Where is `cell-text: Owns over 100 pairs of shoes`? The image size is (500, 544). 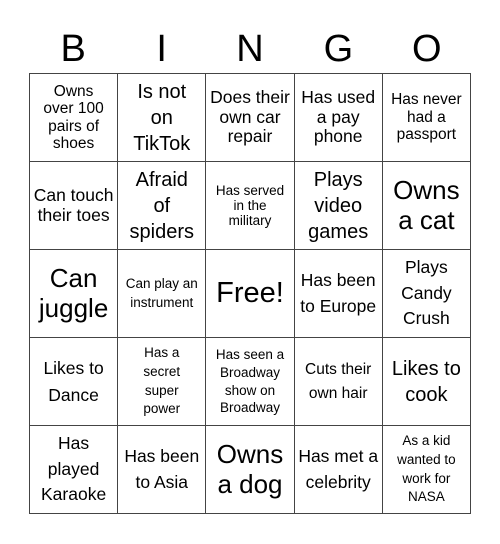 cell-text: Owns over 100 pairs of shoes is located at coordinates (73, 117).